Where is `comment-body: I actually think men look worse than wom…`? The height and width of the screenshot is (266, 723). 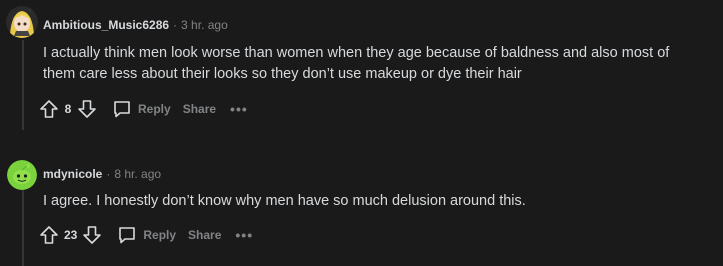
comment-body: I actually think men look worse than wom… is located at coordinates (356, 63).